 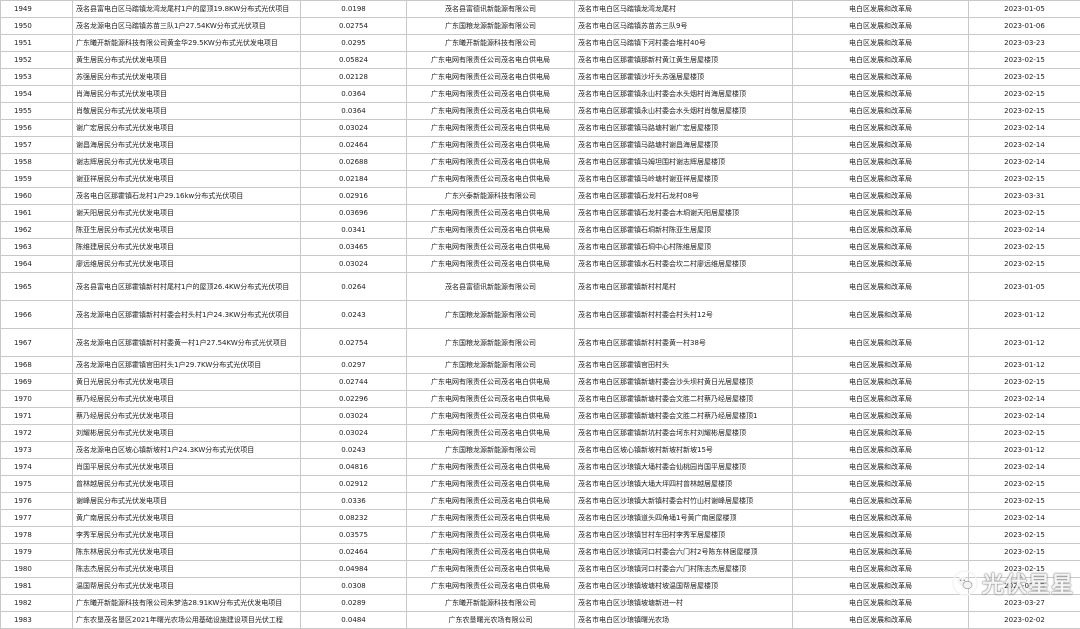 What do you see at coordinates (354, 382) in the screenshot?
I see `capacity-cell: 0.02744` at bounding box center [354, 382].